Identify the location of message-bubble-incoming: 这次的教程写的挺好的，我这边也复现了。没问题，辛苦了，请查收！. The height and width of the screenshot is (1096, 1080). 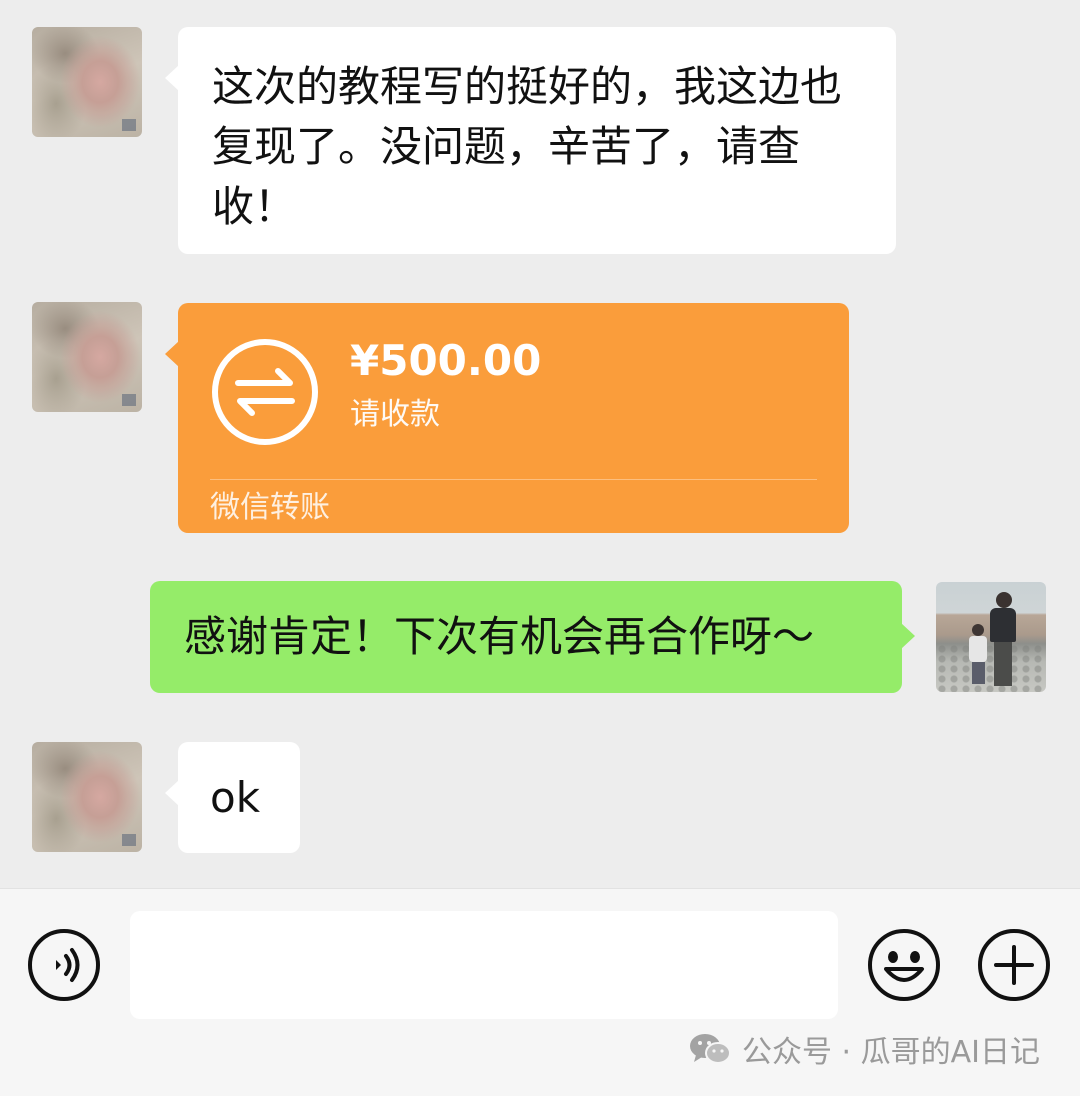
(530, 140).